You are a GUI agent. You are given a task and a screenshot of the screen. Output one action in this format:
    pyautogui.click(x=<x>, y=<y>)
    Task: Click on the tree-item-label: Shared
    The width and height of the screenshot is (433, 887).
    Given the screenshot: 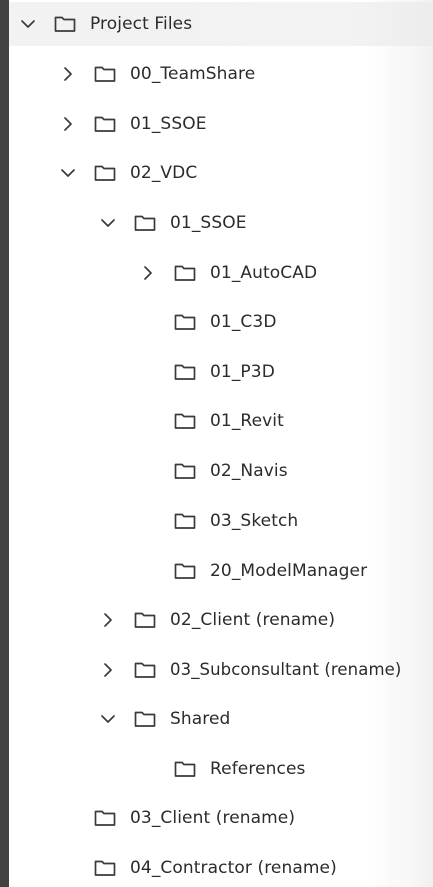 What is the action you would take?
    pyautogui.click(x=200, y=719)
    